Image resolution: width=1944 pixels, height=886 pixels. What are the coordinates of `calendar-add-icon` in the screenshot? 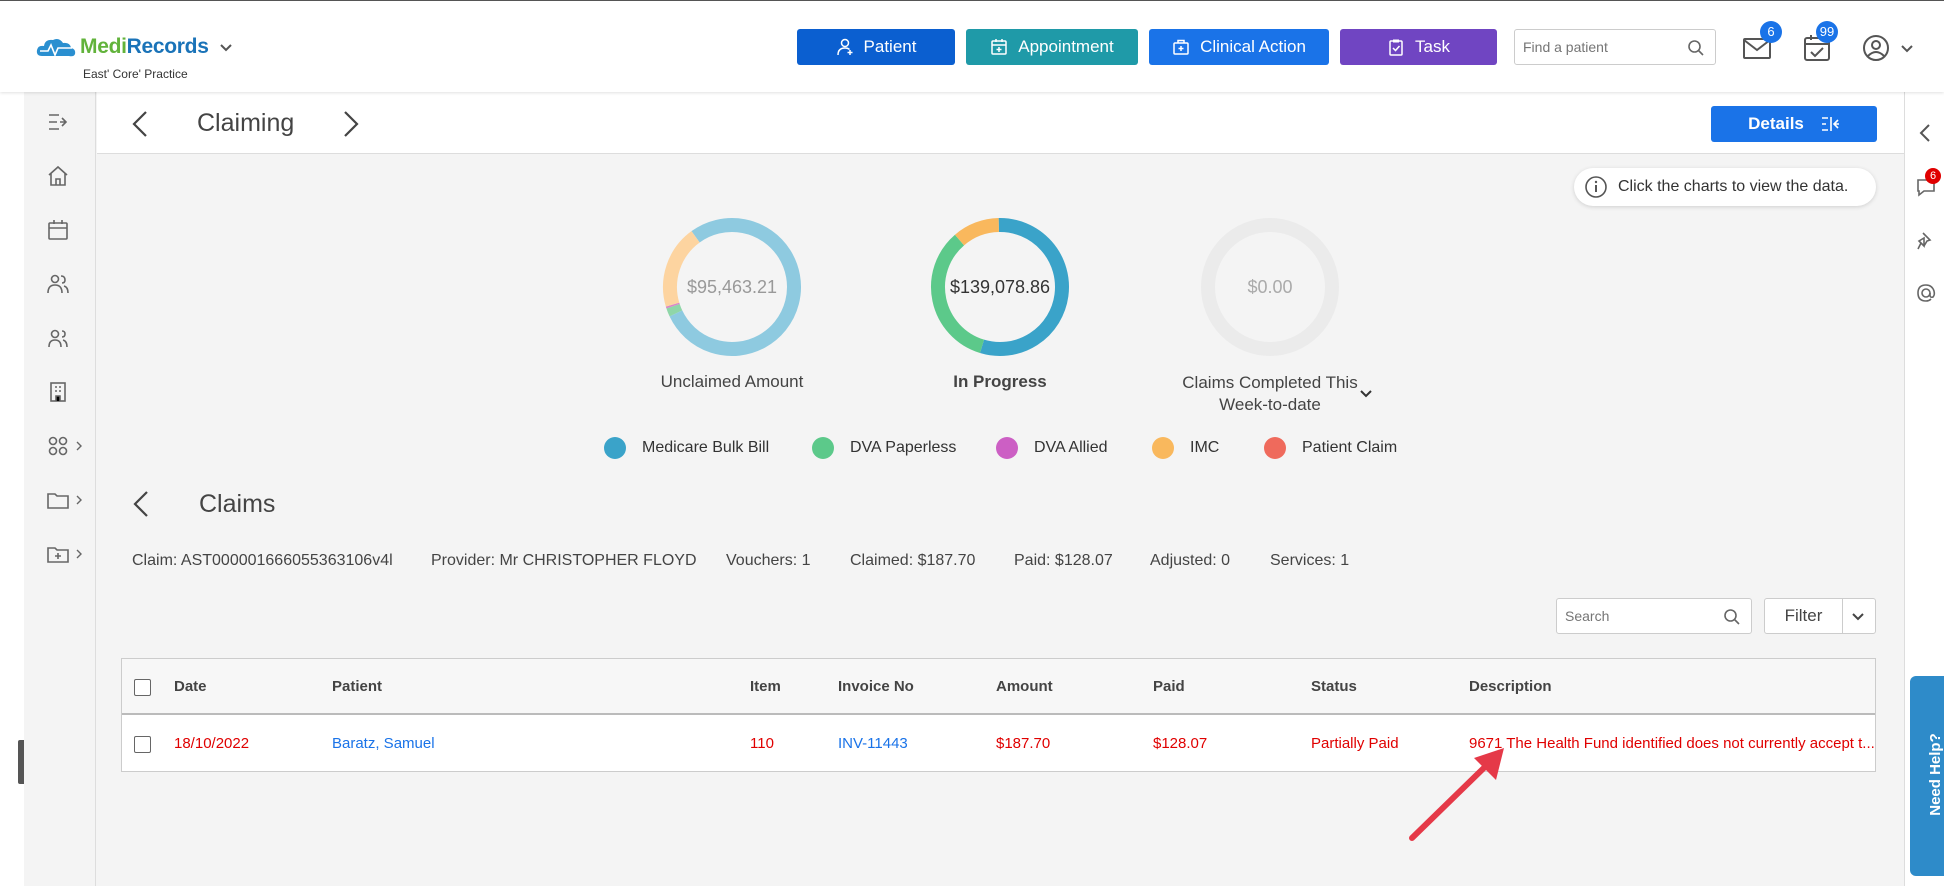 It's located at (999, 47).